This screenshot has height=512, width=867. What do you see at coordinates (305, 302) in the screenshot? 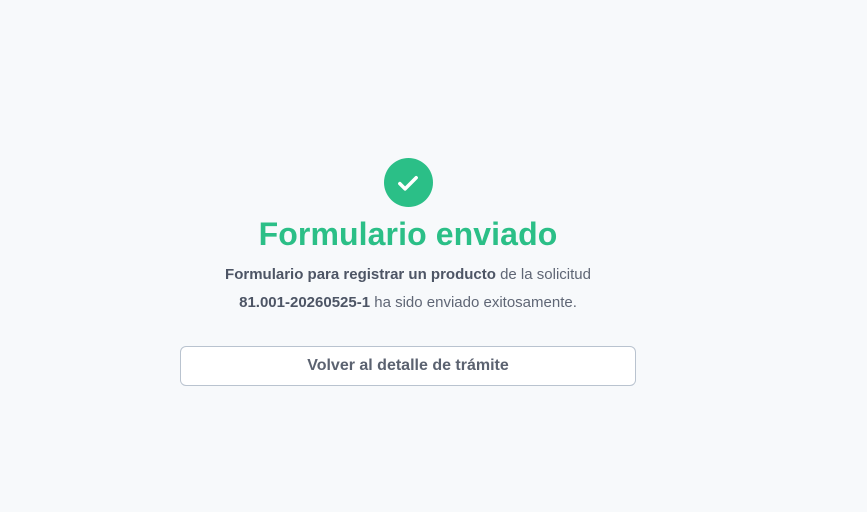
I see `request-id: 81.001-20260525-1` at bounding box center [305, 302].